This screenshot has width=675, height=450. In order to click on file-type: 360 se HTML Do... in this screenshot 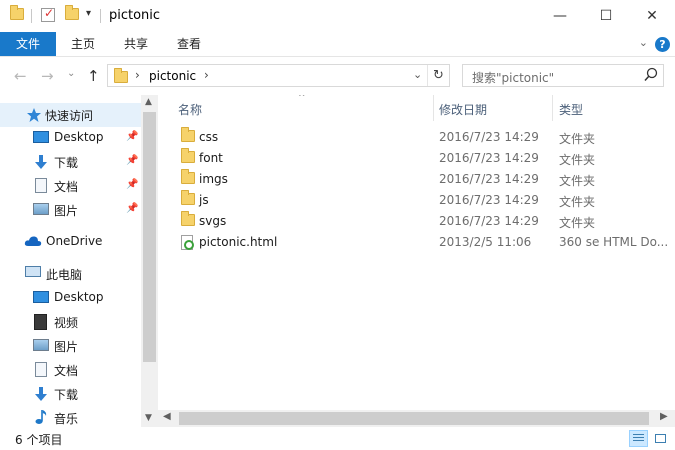, I will do `click(614, 242)`.